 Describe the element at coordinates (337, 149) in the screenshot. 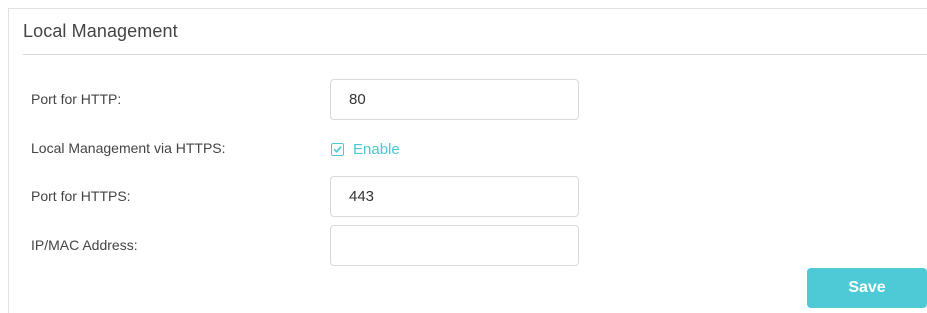

I see `checkmark-icon` at that location.